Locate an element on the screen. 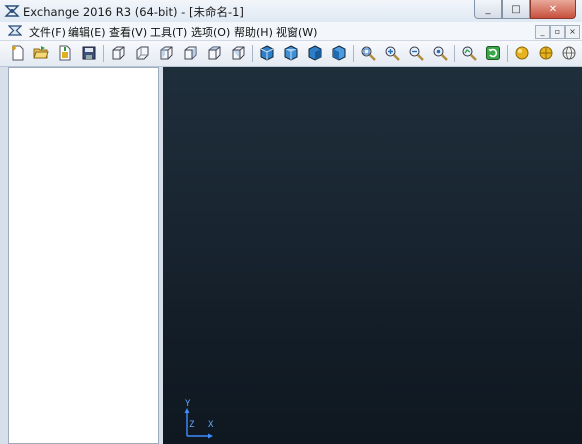 The image size is (582, 444). view-cube-right-icon is located at coordinates (190, 53).